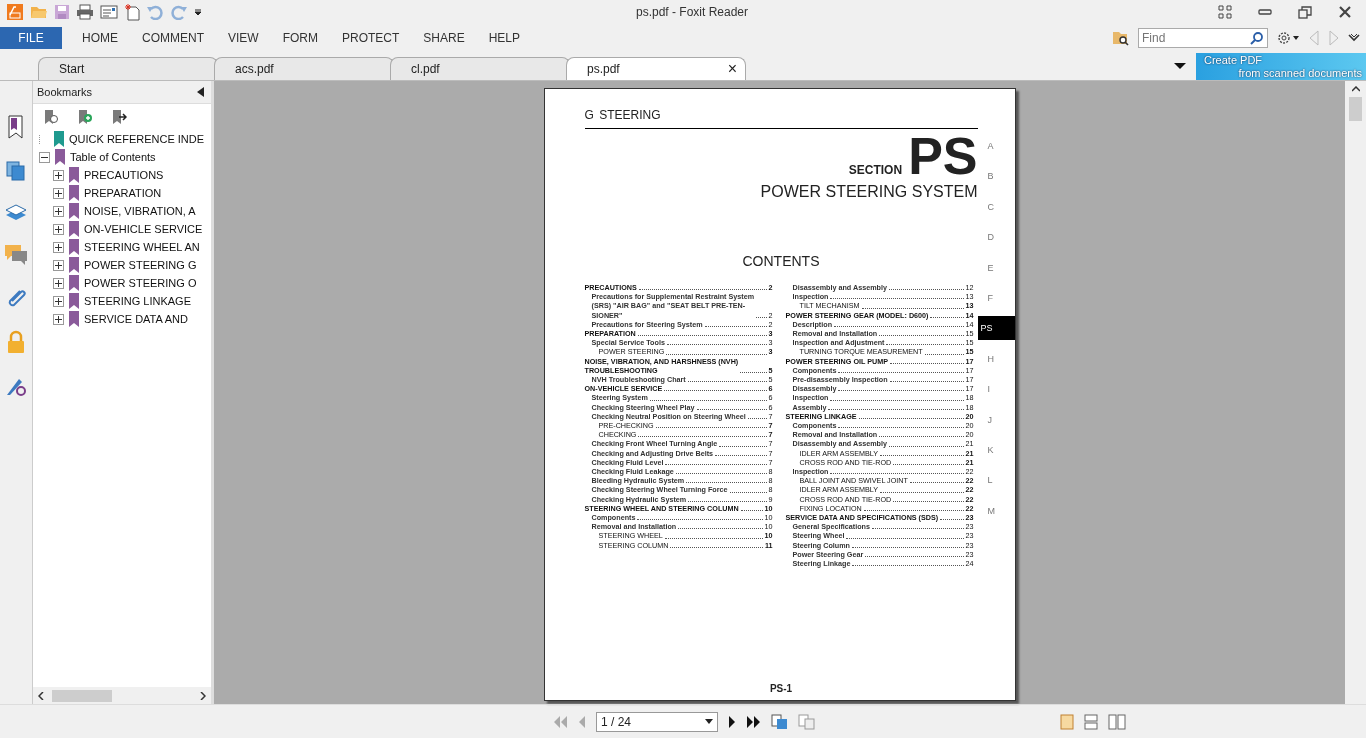  Describe the element at coordinates (137, 301) in the screenshot. I see `bookmark-item: STEERING LINKAGE` at that location.